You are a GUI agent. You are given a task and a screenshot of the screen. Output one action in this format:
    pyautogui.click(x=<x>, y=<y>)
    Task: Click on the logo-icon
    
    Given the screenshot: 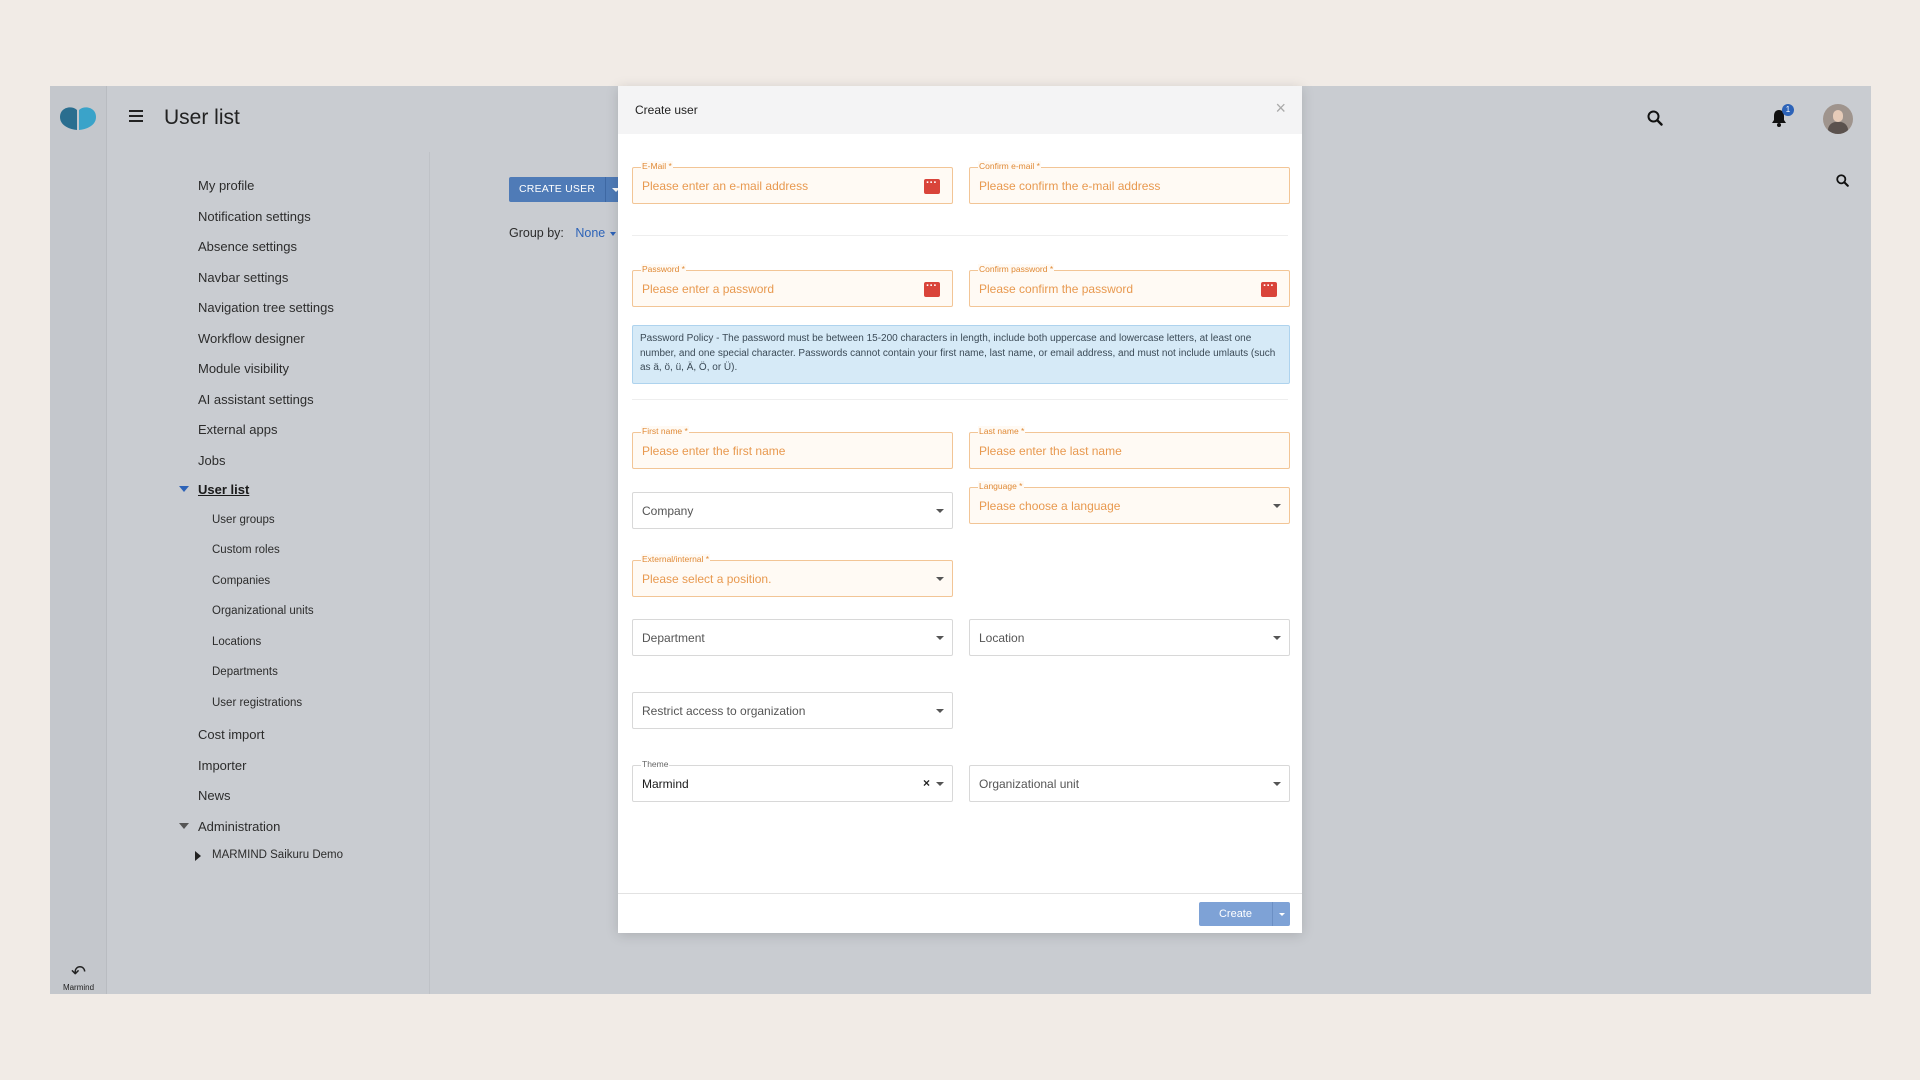 What is the action you would take?
    pyautogui.click(x=78, y=119)
    